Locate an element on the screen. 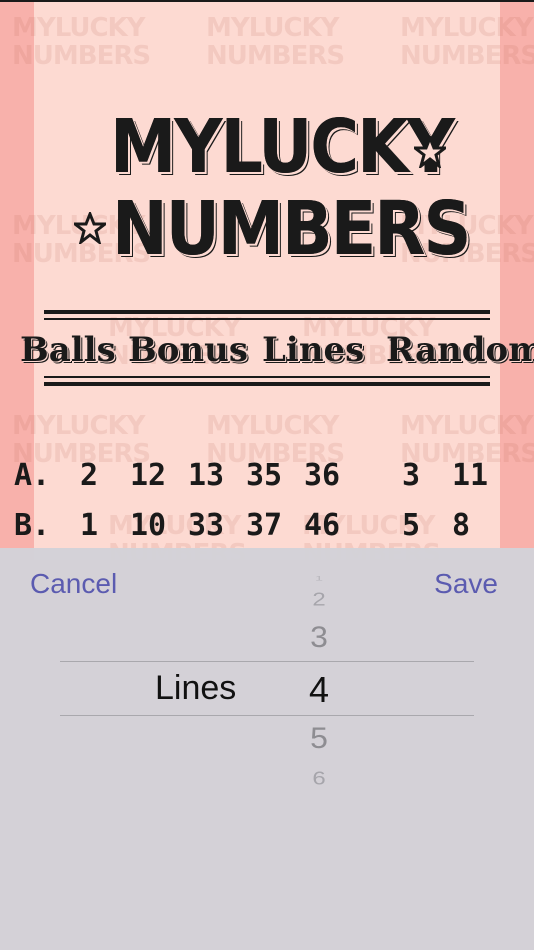  ball-number: 33 is located at coordinates (206, 525).